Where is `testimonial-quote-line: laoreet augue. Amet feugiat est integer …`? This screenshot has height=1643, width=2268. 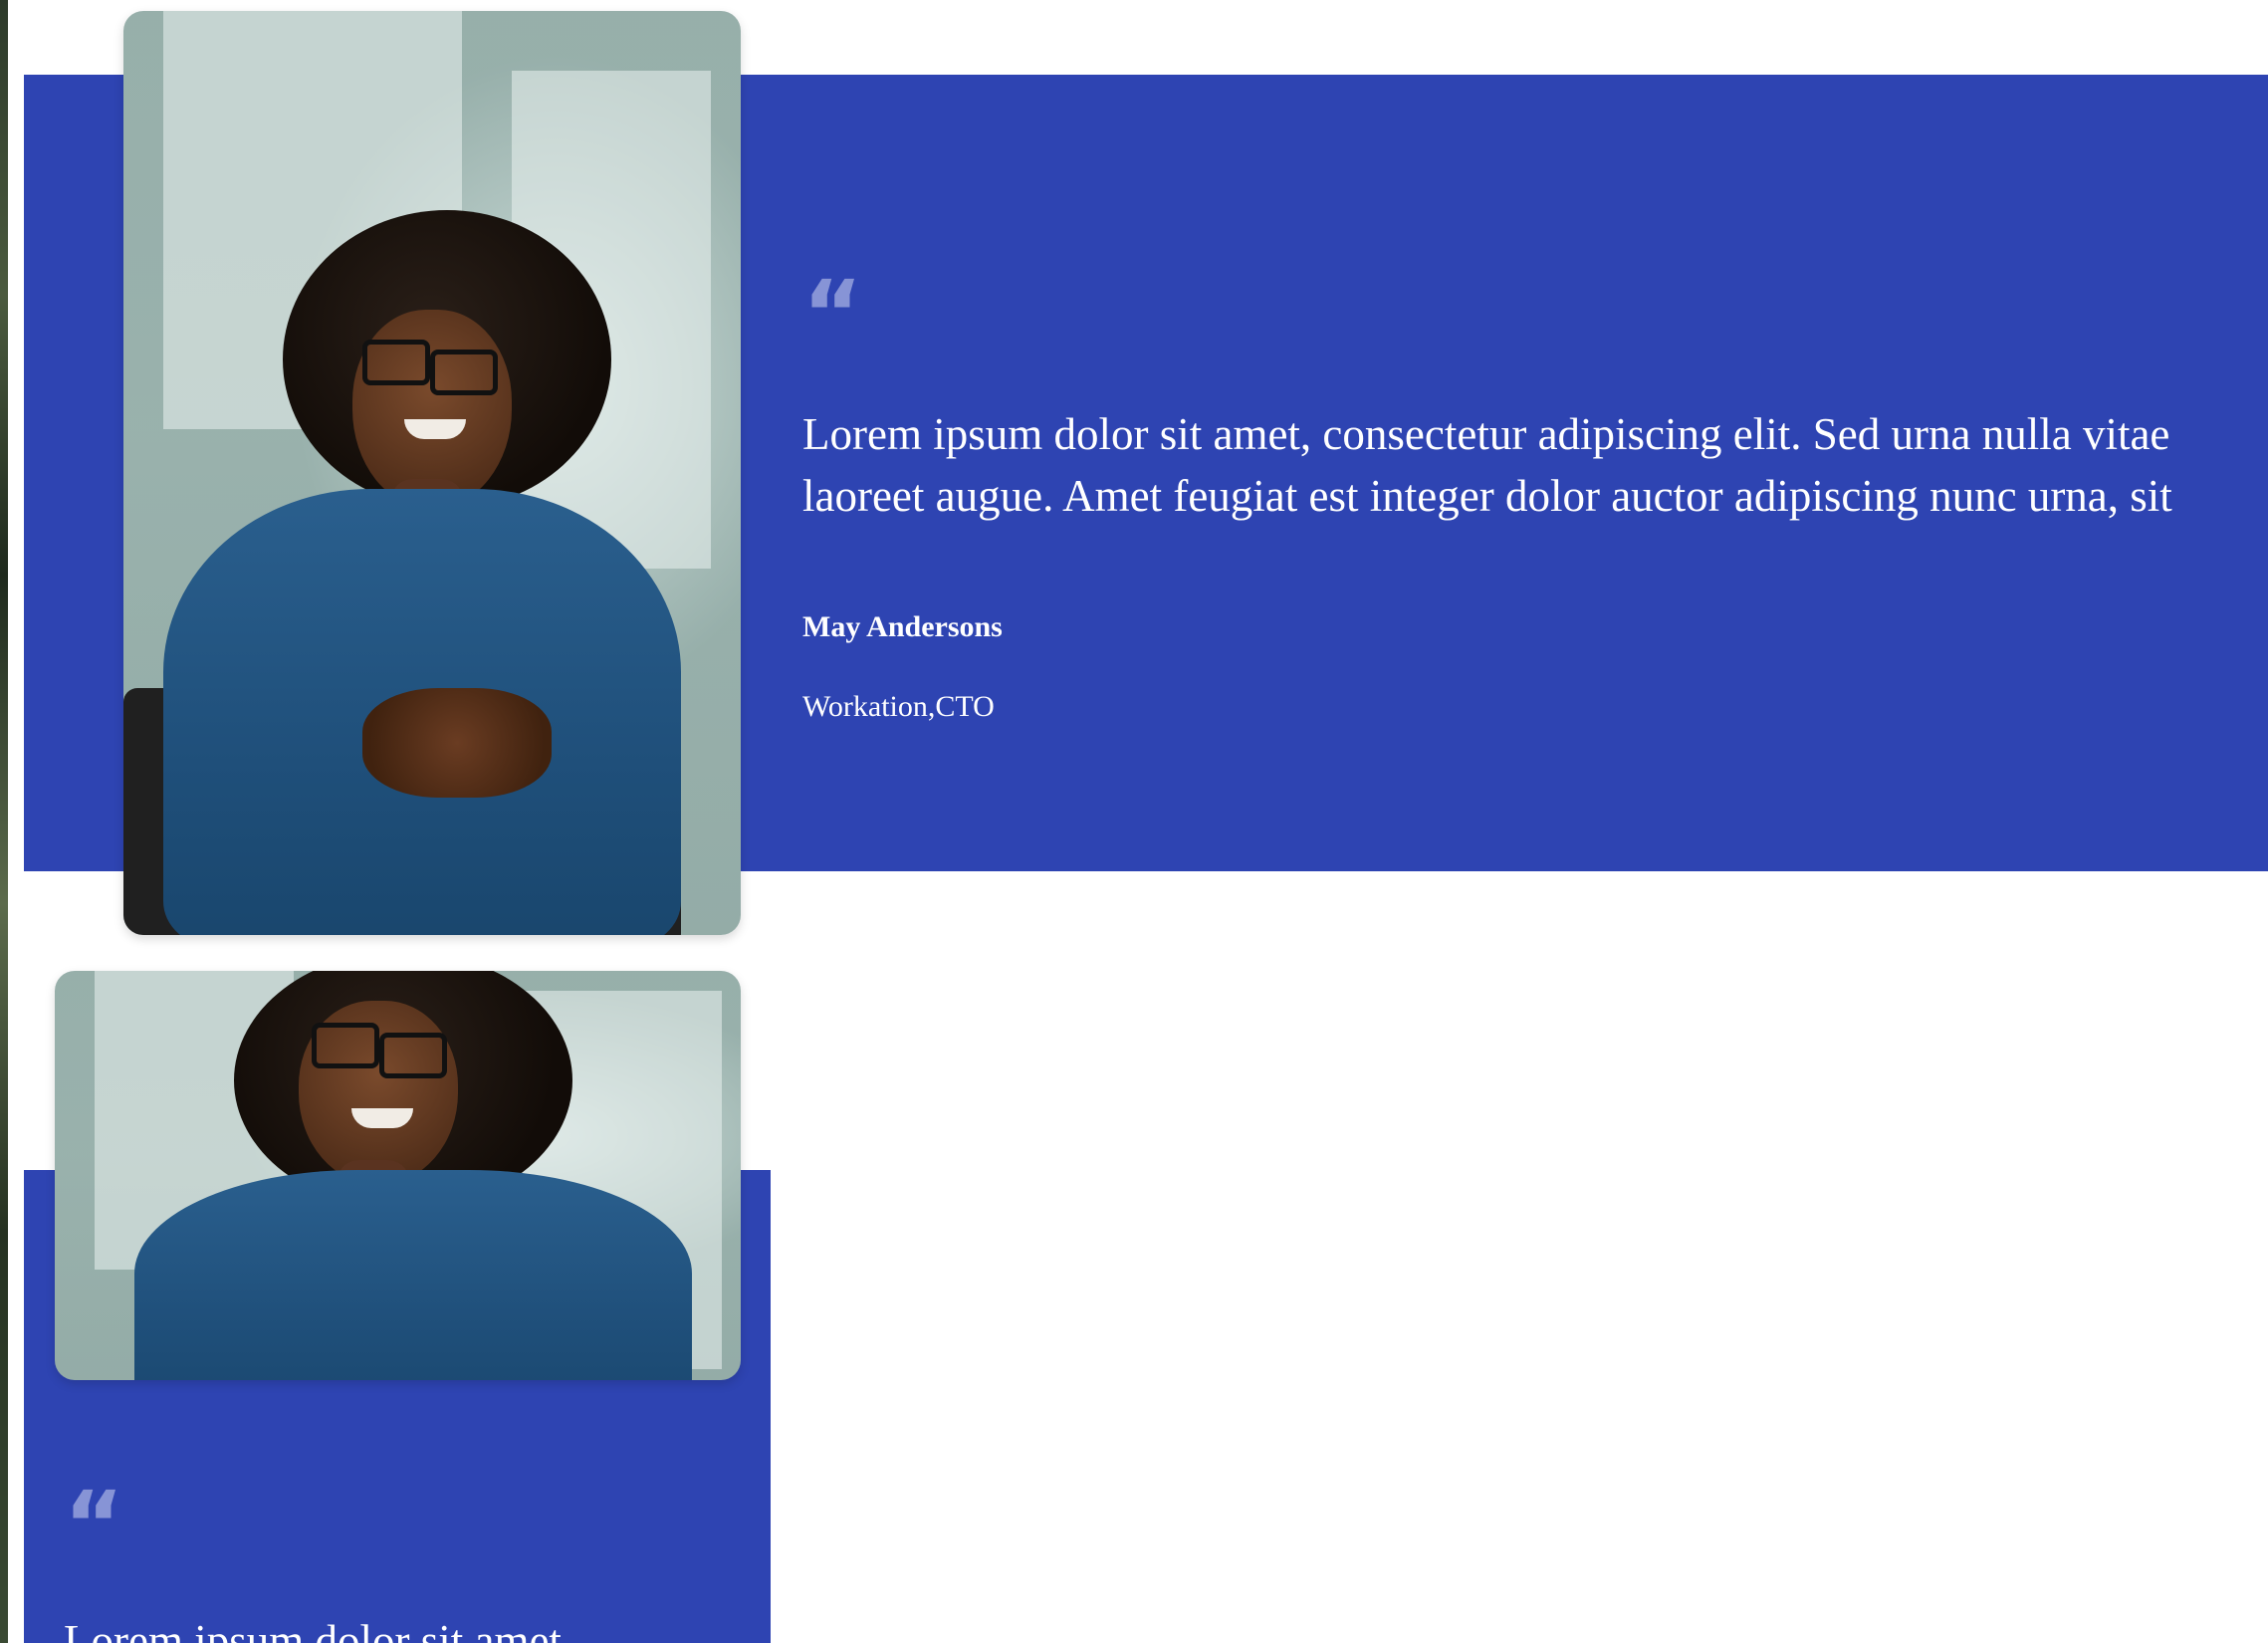 testimonial-quote-line: laoreet augue. Amet feugiat est integer … is located at coordinates (1487, 496).